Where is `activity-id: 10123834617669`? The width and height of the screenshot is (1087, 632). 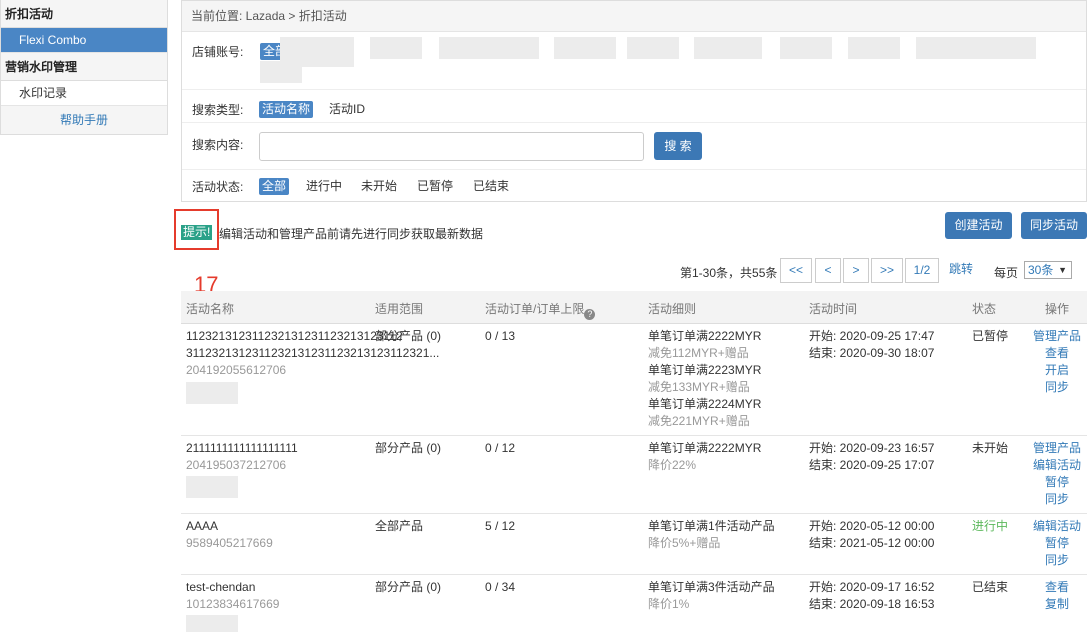
activity-id: 10123834617669 is located at coordinates (233, 604).